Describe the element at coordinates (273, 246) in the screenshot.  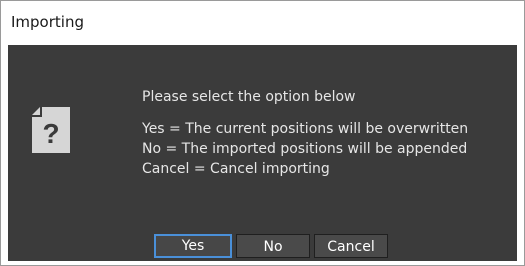
I see `no-button: No` at that location.